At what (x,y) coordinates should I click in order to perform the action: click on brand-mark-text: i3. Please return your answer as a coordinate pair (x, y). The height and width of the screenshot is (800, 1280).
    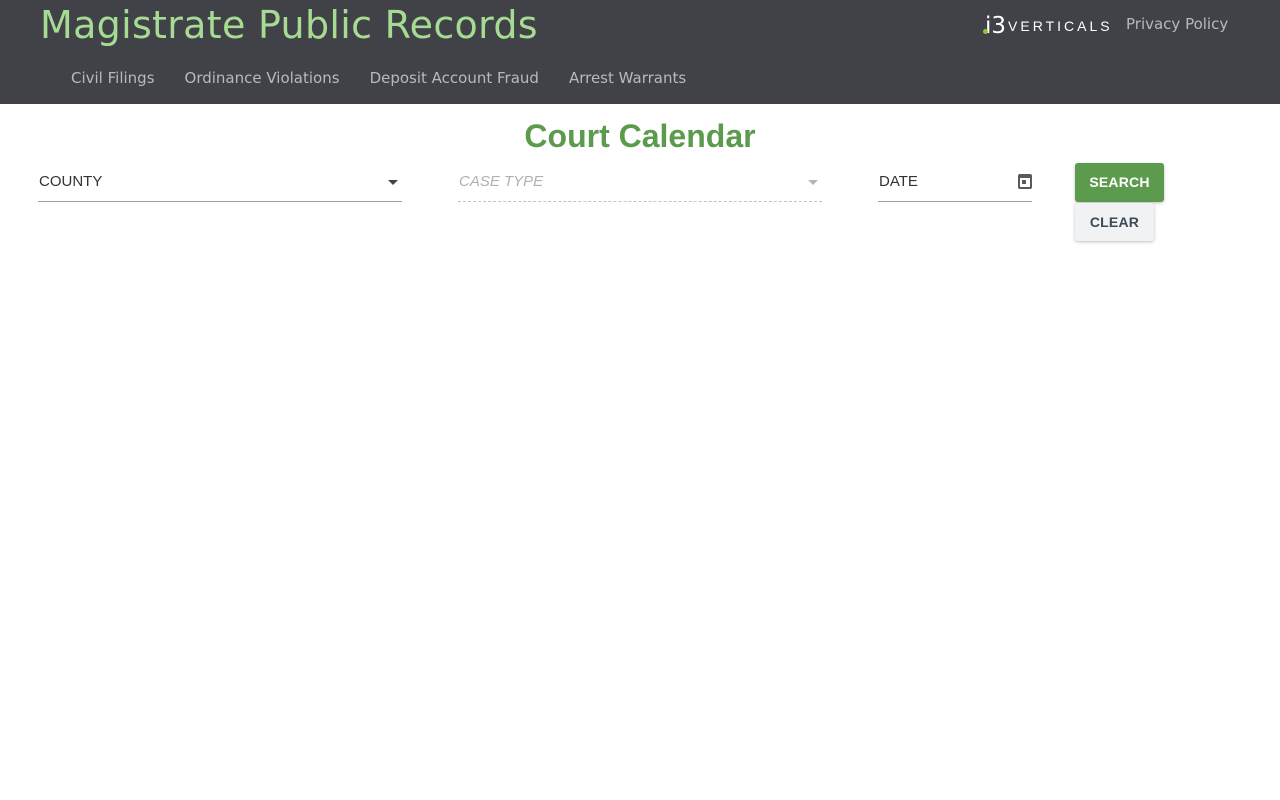
    Looking at the image, I should click on (996, 26).